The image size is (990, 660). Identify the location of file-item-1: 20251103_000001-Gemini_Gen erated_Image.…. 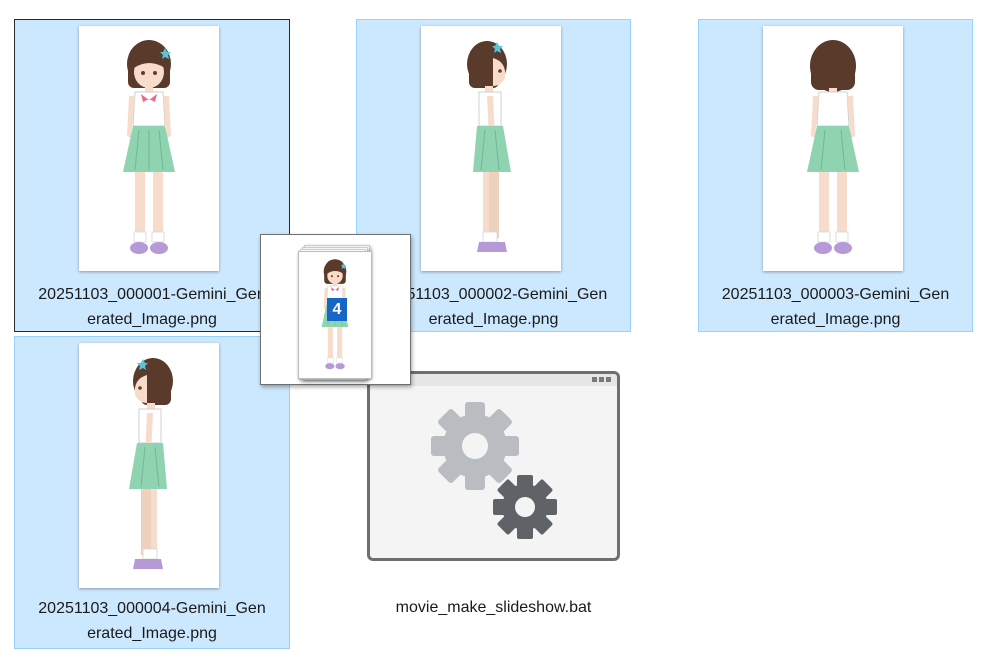
(152, 175).